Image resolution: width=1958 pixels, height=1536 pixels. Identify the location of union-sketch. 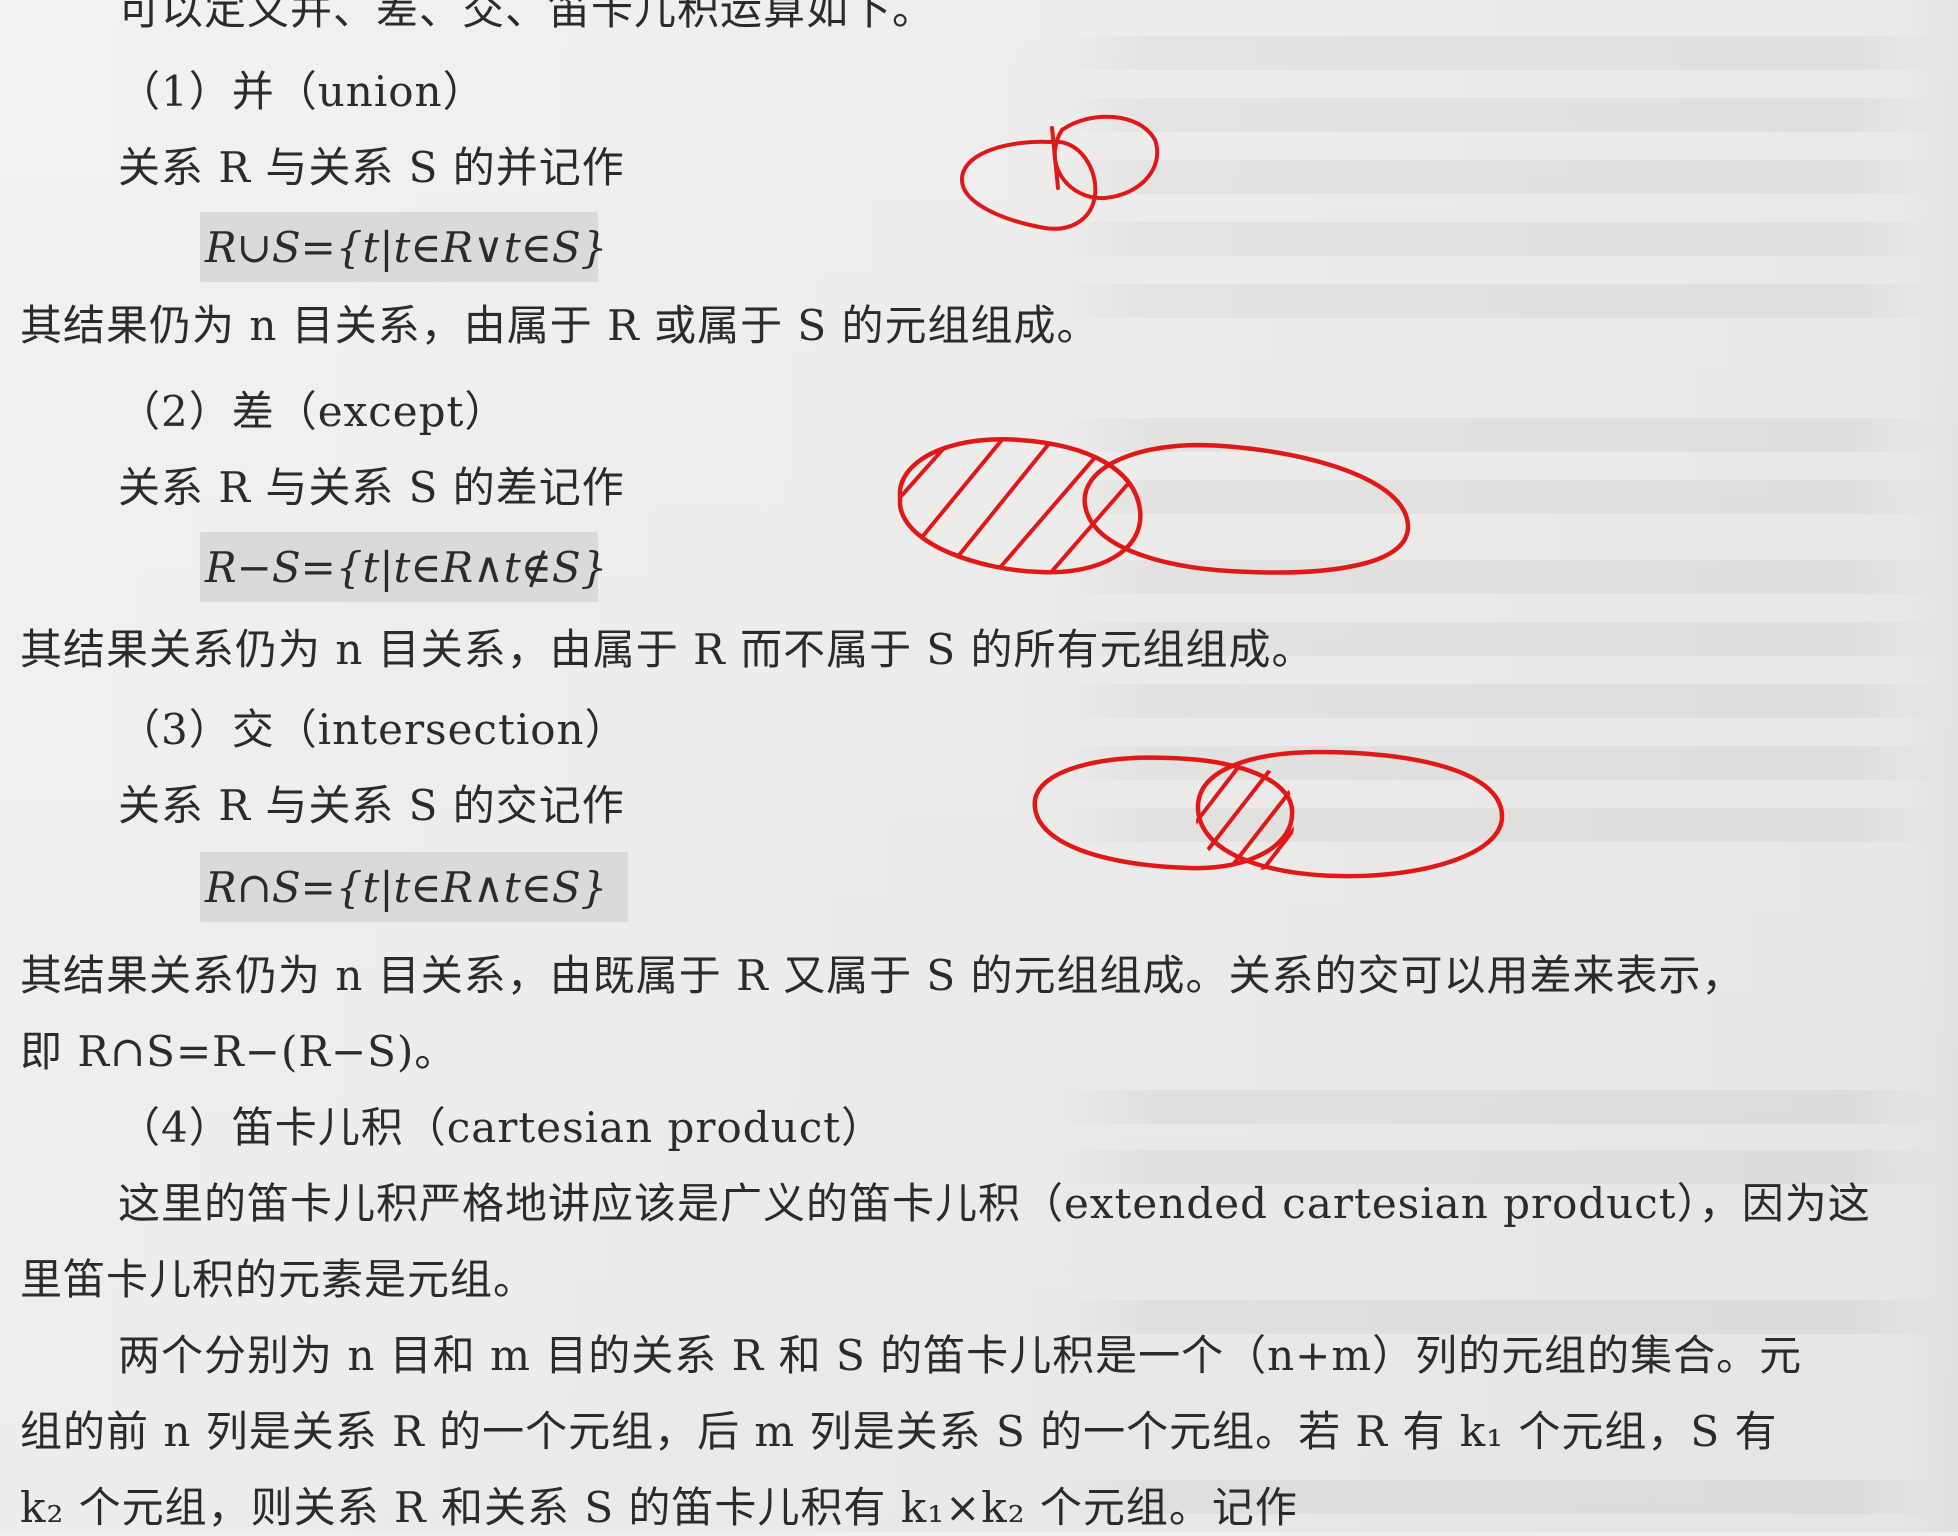
(1059, 172).